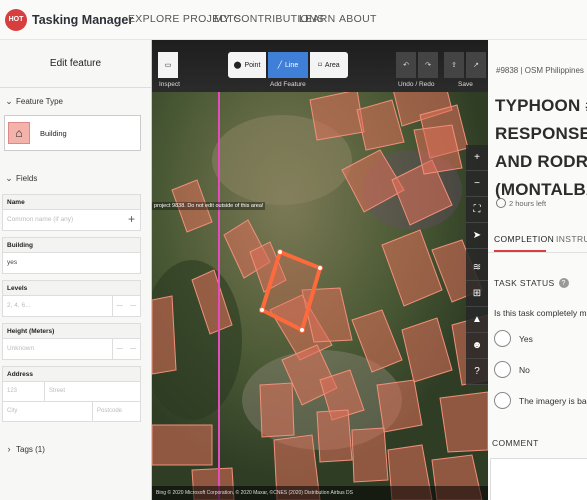 Image resolution: width=587 pixels, height=500 pixels. What do you see at coordinates (477, 184) in the screenshot?
I see `zoom-out-button: −` at bounding box center [477, 184].